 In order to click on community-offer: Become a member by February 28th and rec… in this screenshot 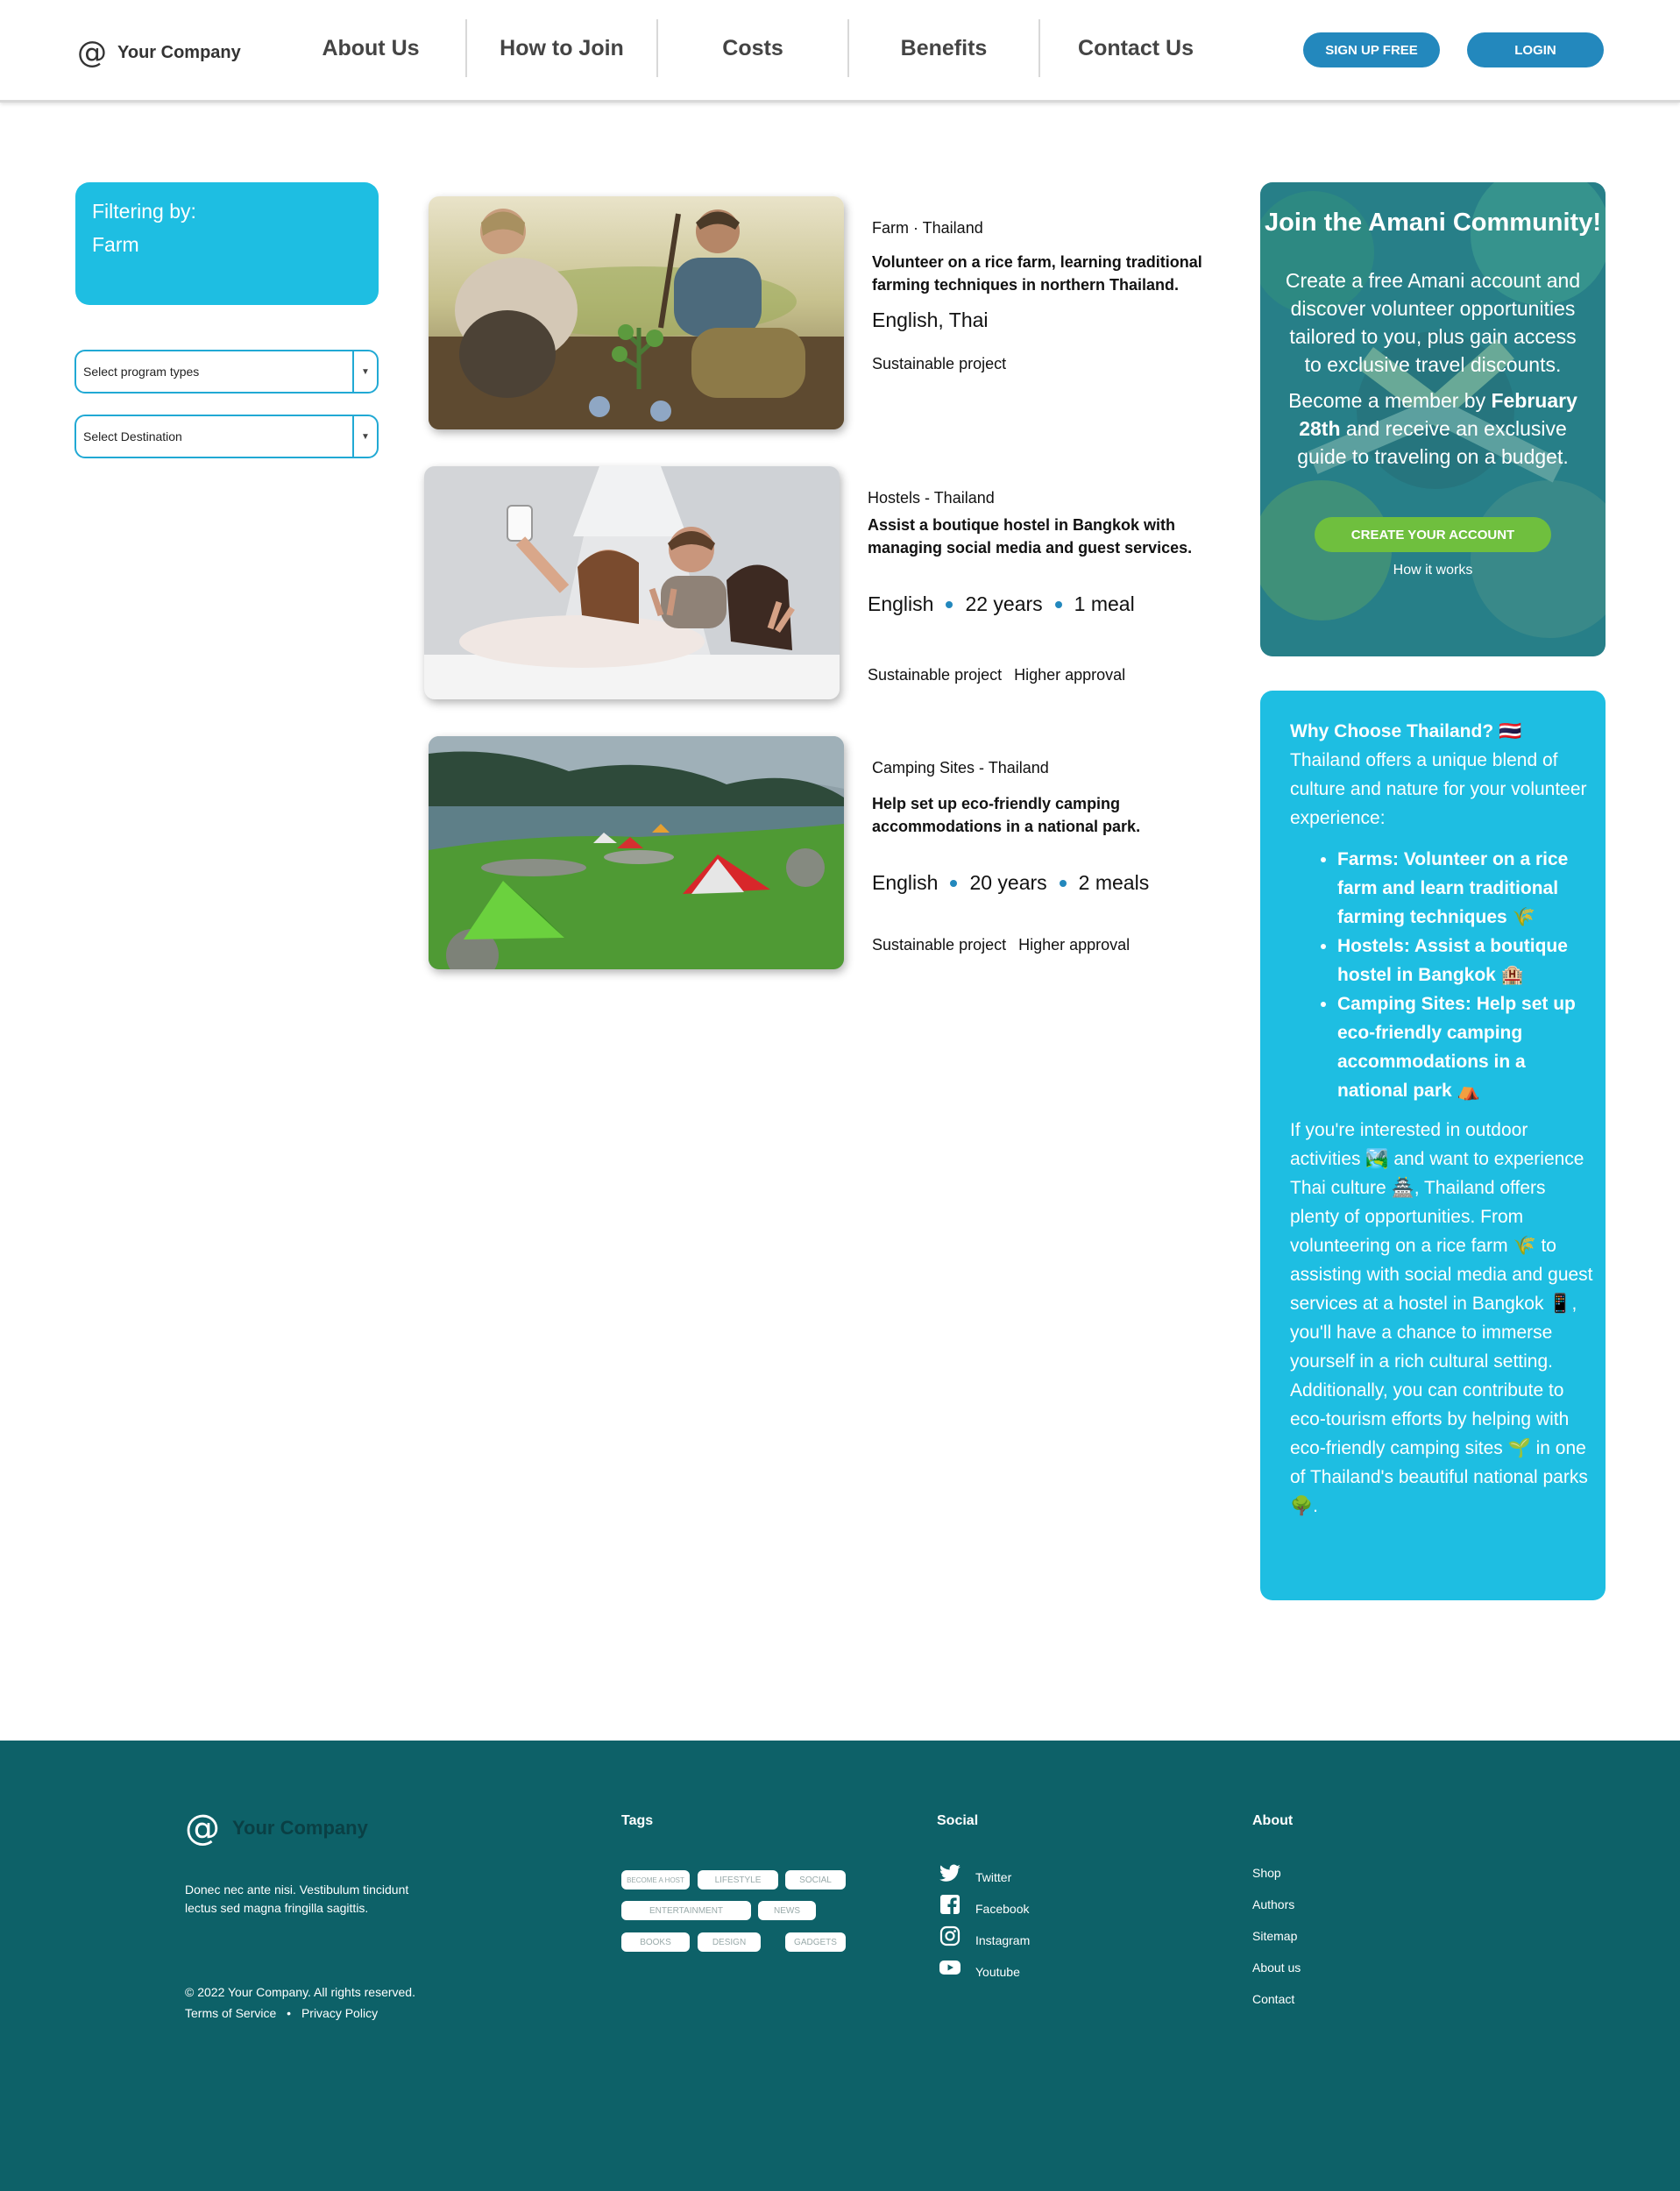, I will do `click(1432, 428)`.